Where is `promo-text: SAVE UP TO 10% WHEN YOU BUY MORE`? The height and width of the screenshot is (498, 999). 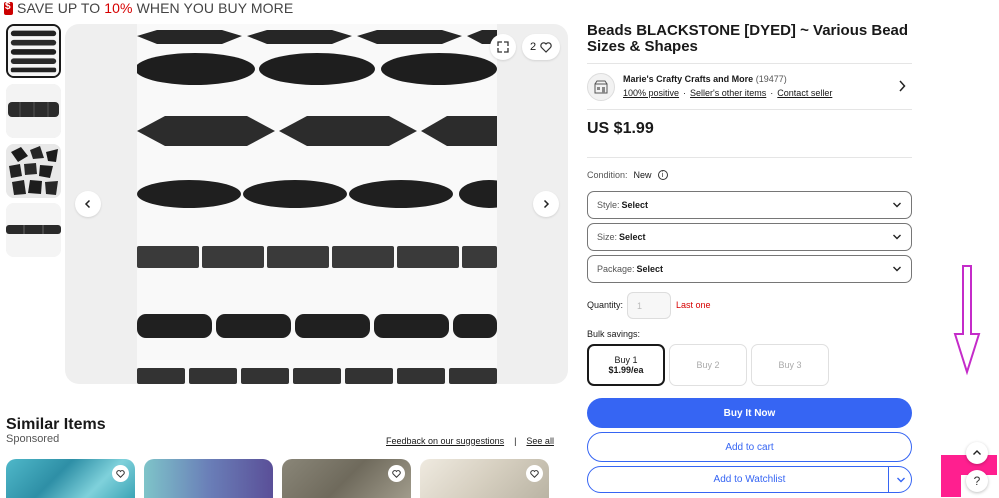 promo-text: SAVE UP TO 10% WHEN YOU BUY MORE is located at coordinates (155, 8).